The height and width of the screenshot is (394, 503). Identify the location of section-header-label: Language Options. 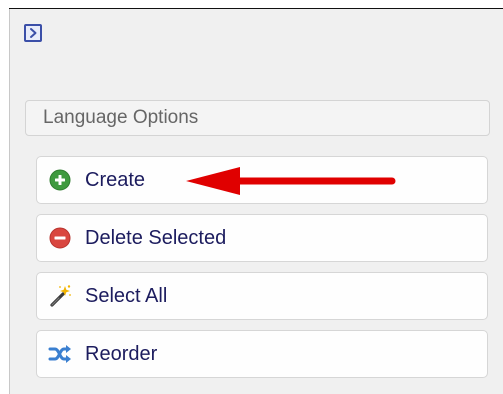
(121, 117).